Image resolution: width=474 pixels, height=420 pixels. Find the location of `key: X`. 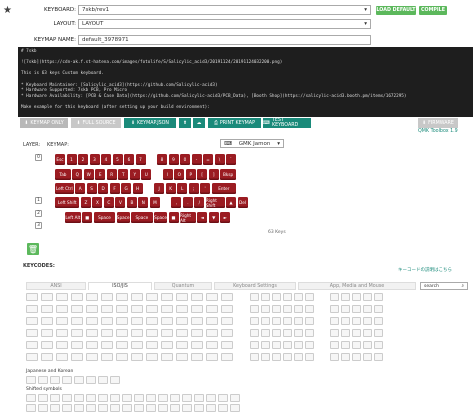

key: X is located at coordinates (97, 202).